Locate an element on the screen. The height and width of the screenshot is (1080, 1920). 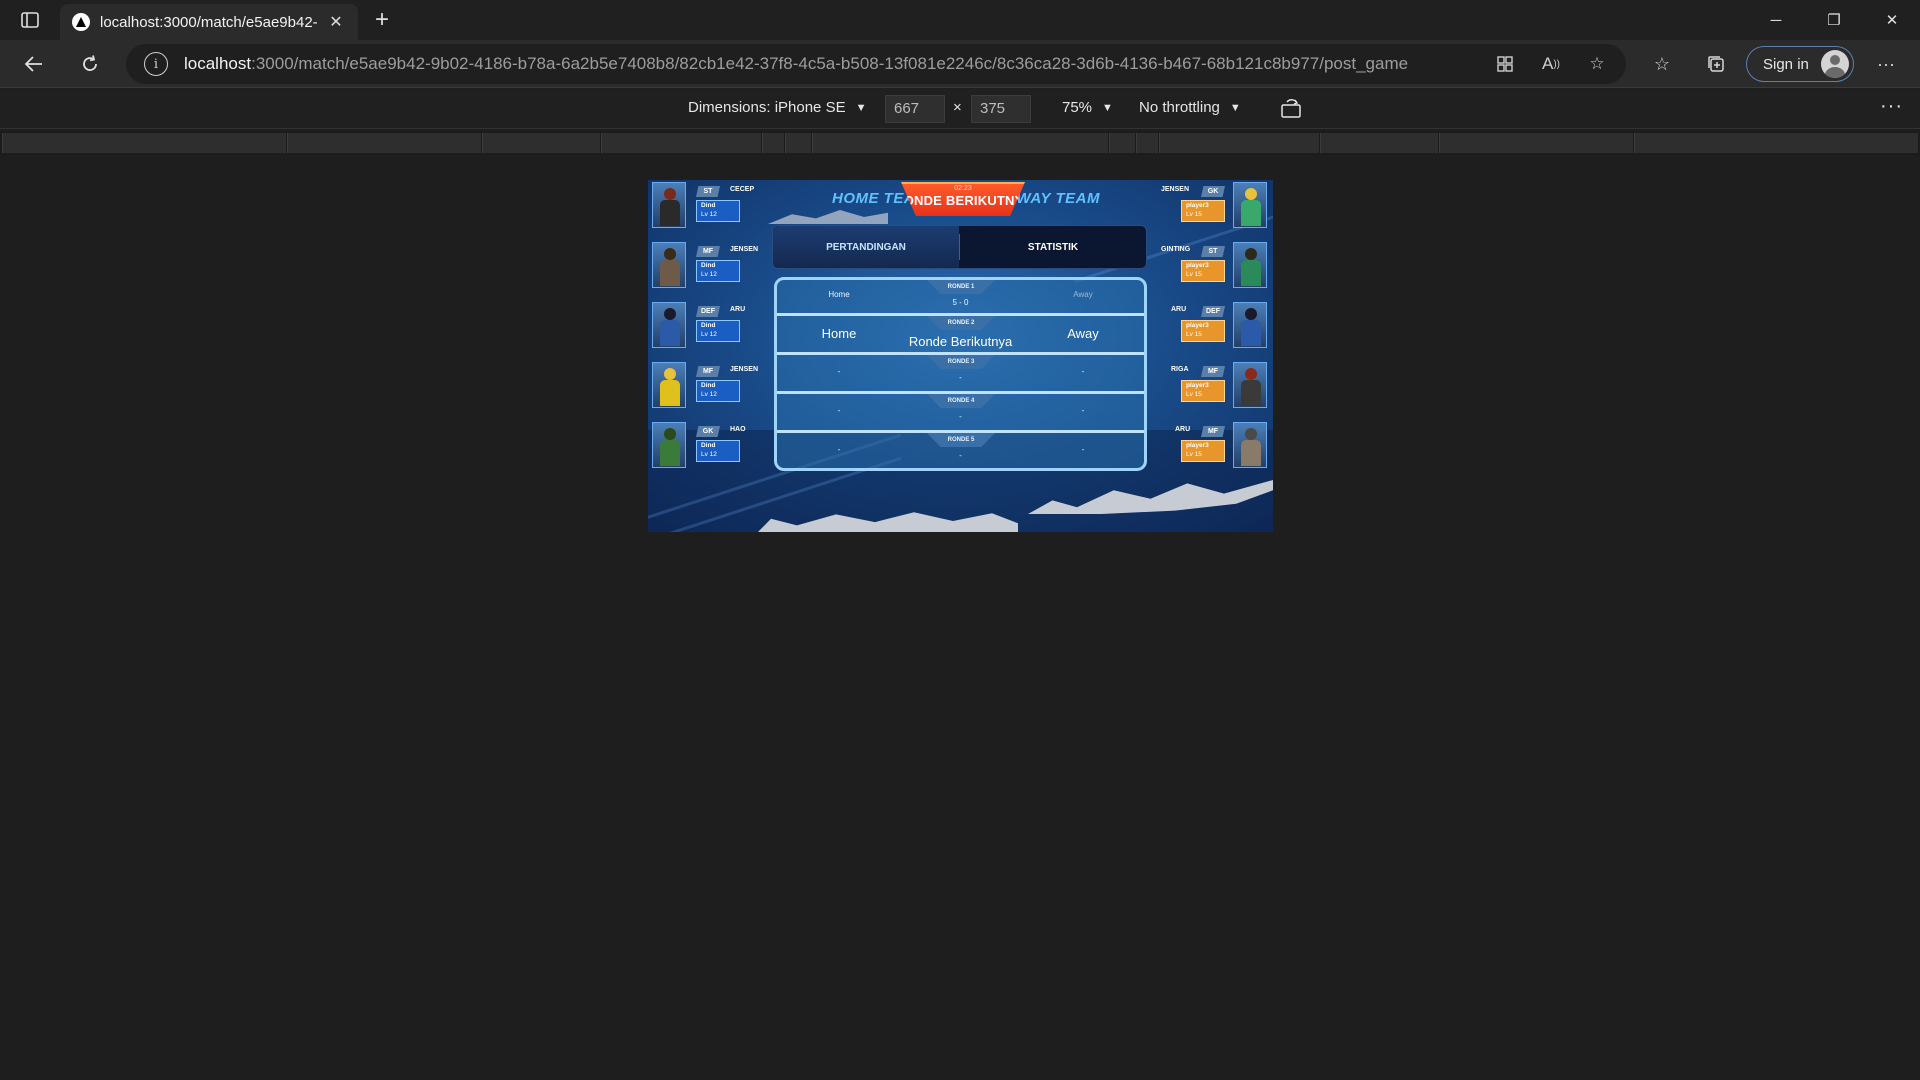
sign-in-button: Sign in is located at coordinates (1800, 64).